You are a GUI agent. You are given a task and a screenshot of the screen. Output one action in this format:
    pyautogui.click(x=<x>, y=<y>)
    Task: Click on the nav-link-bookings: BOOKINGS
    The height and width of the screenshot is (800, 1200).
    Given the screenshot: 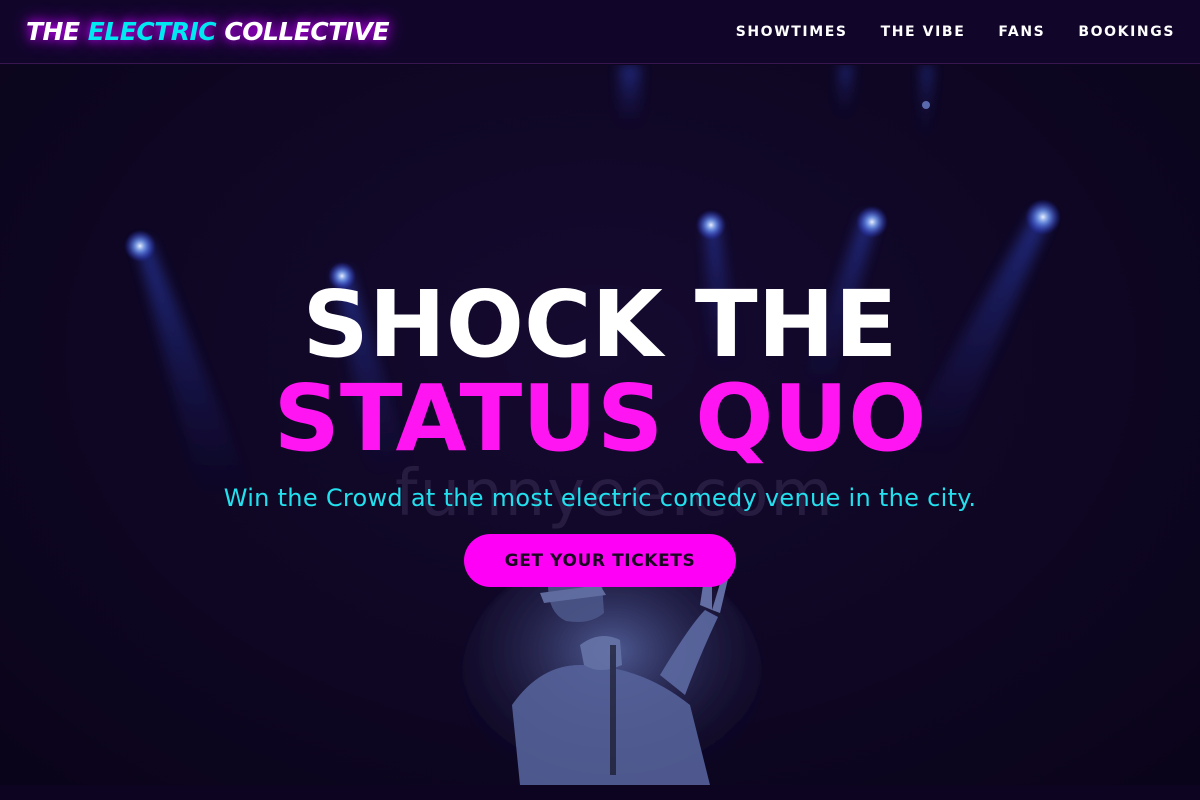 What is the action you would take?
    pyautogui.click(x=1126, y=32)
    